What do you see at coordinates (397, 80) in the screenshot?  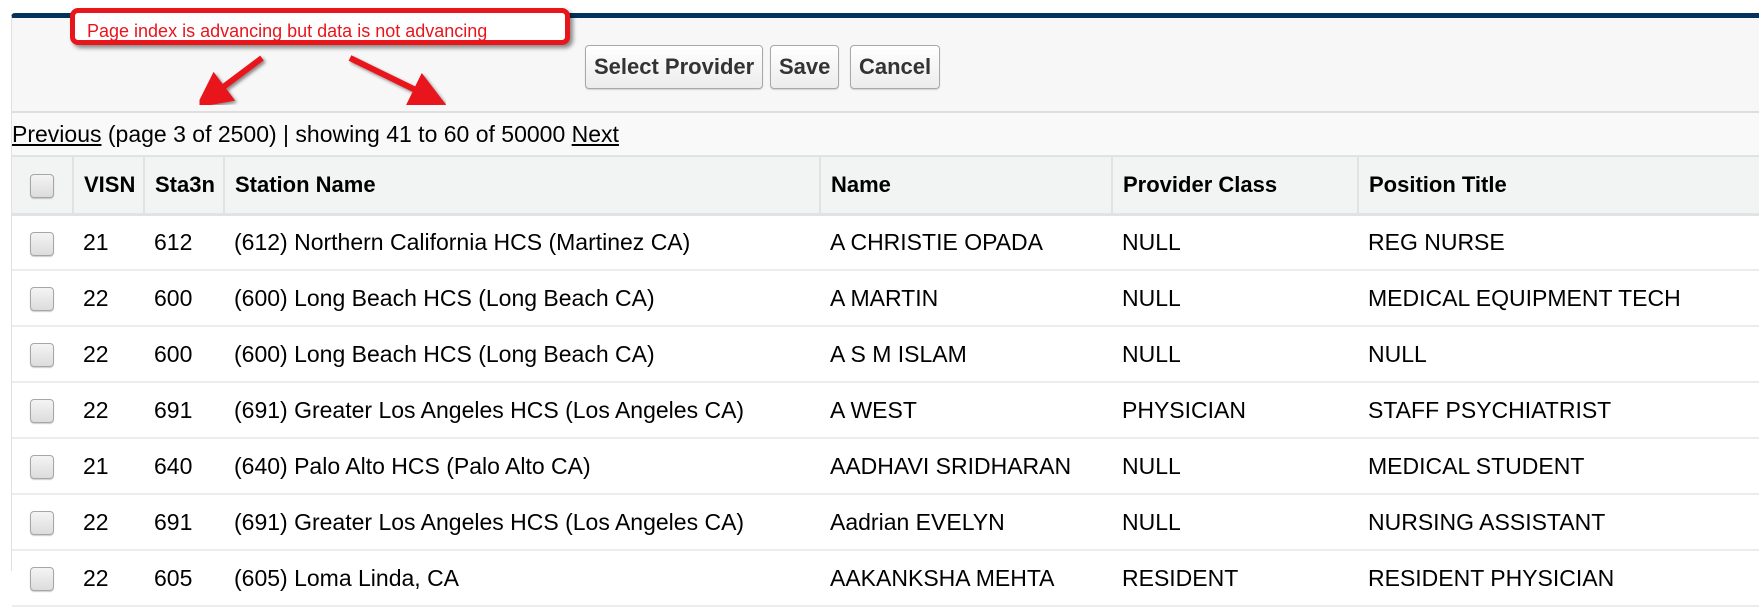 I see `annotation-arrow-right` at bounding box center [397, 80].